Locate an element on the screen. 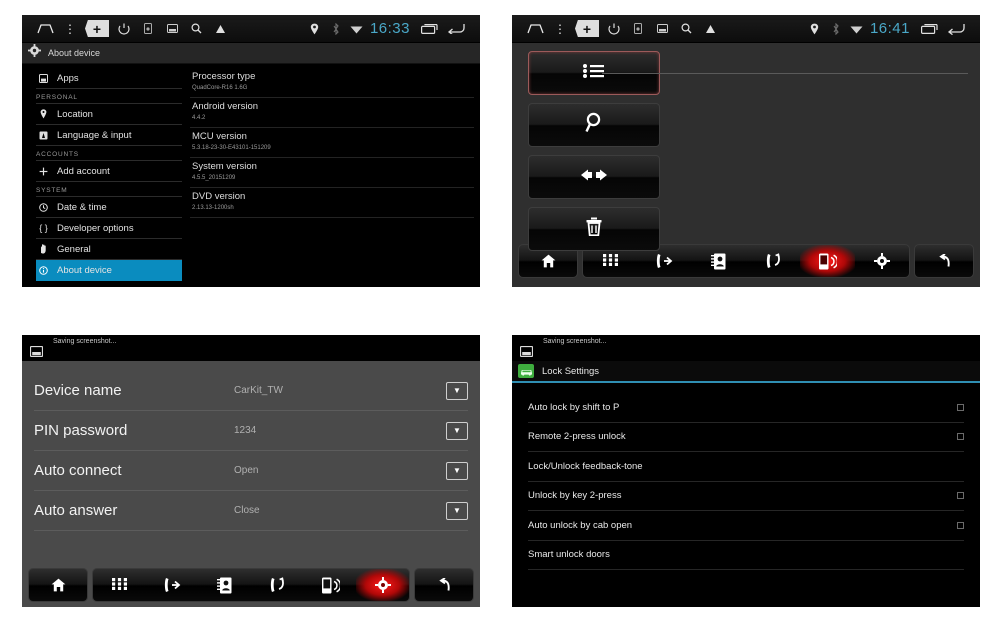 The image size is (1000, 625). call-out-icon is located at coordinates (773, 260).